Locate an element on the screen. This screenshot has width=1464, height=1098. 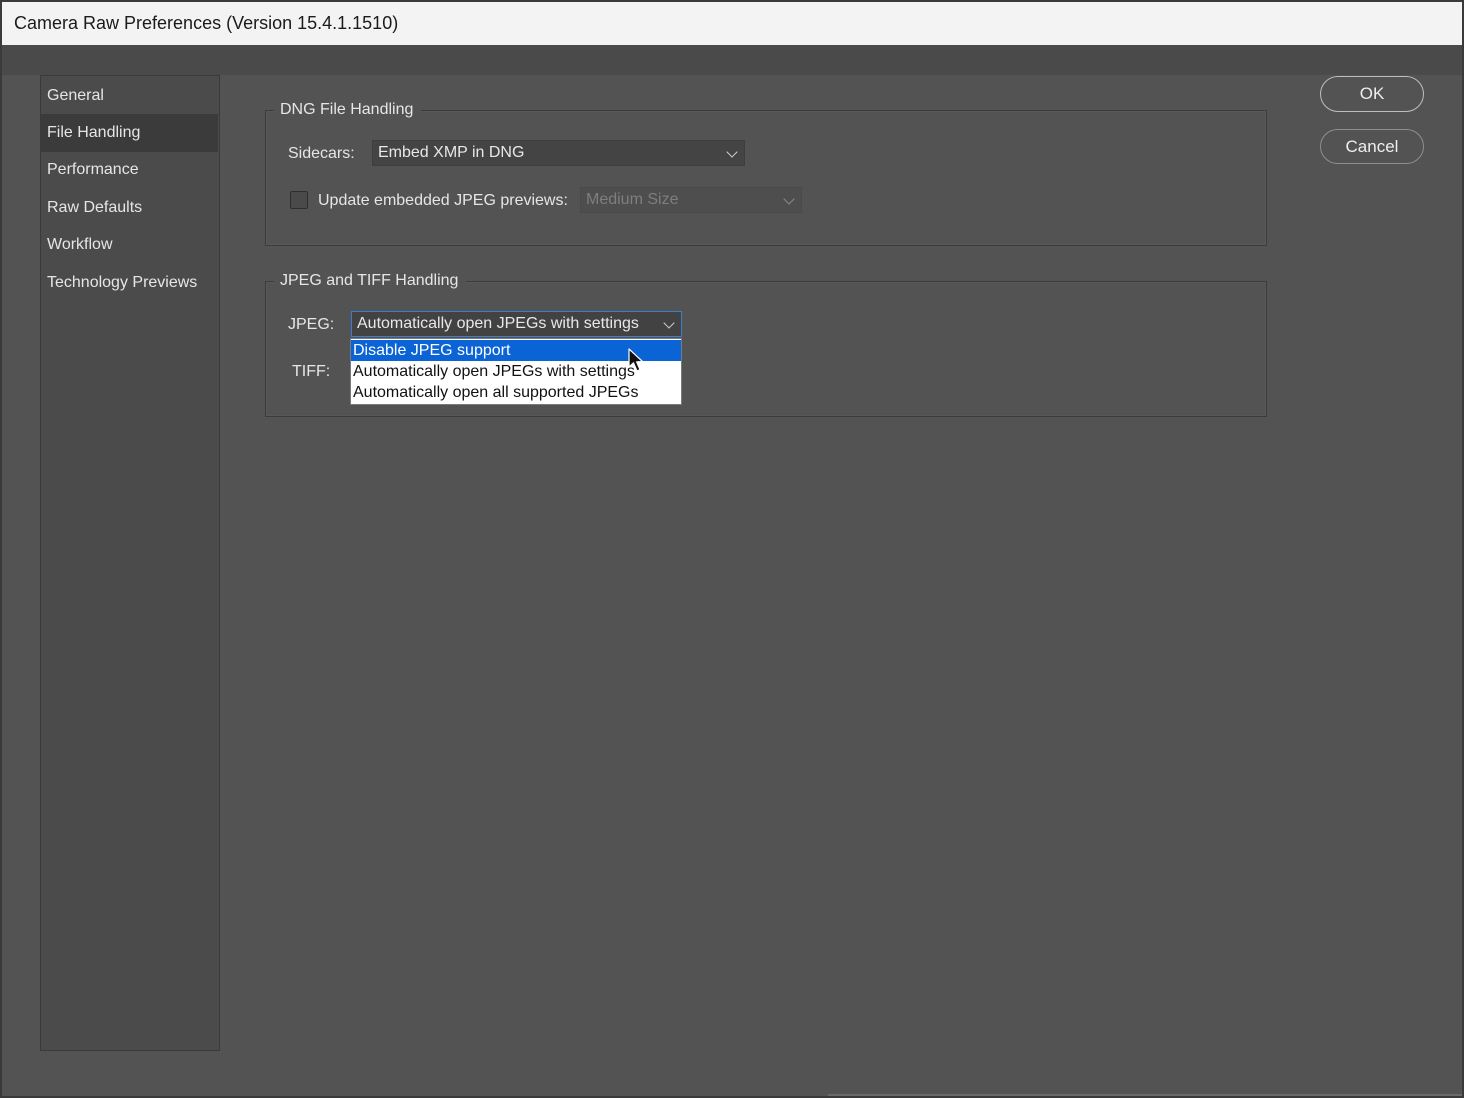
sidebar-item-label: Raw Defaults is located at coordinates (95, 207).